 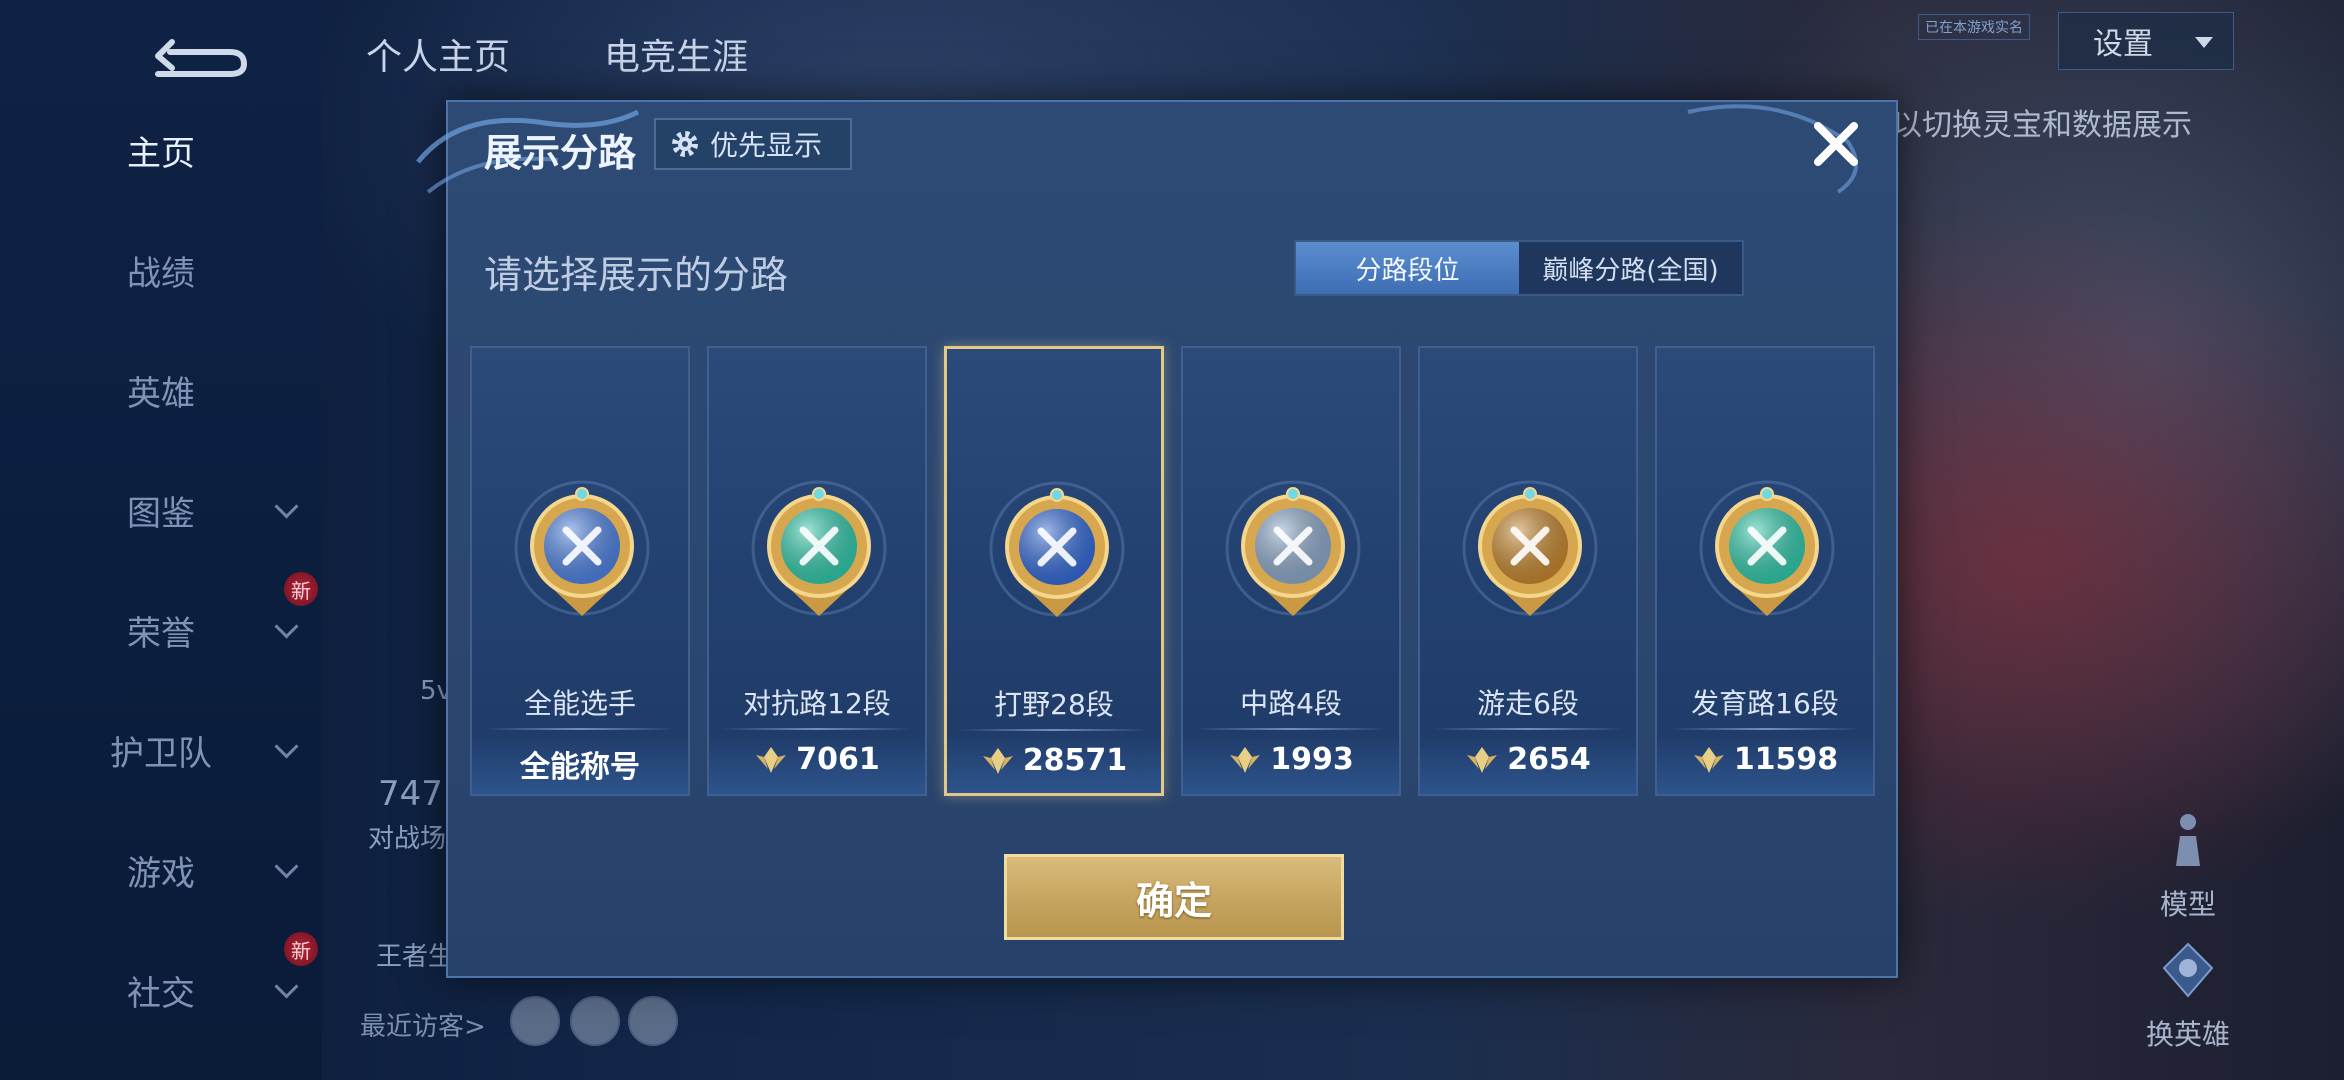 What do you see at coordinates (161, 993) in the screenshot?
I see `sidebar-item-label: 社交` at bounding box center [161, 993].